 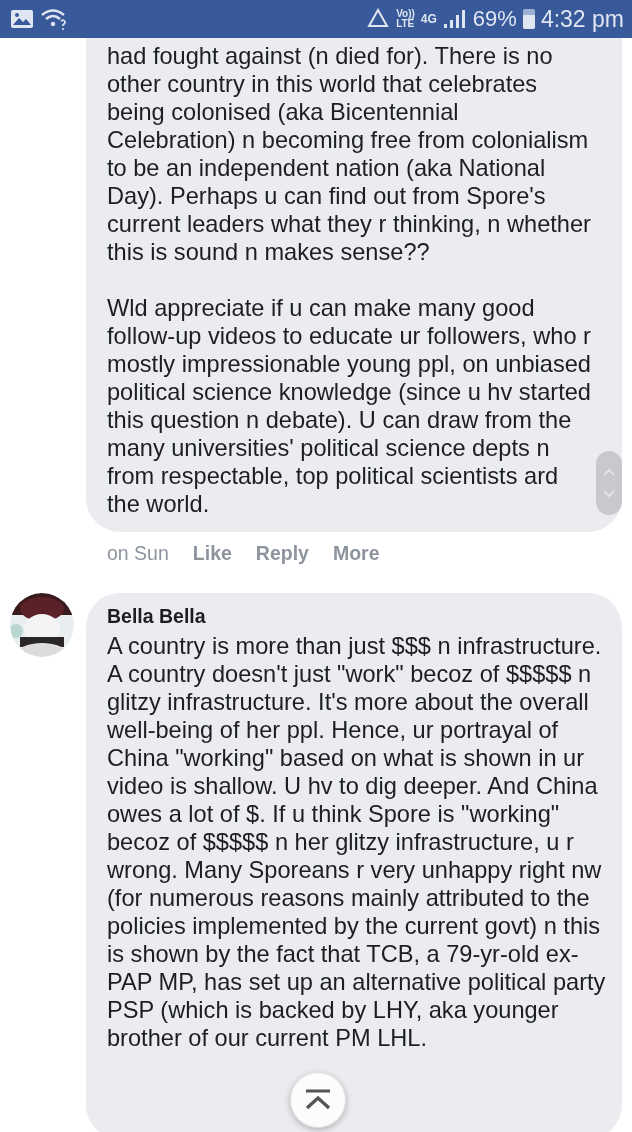 What do you see at coordinates (356, 553) in the screenshot?
I see `comment-action-link: More` at bounding box center [356, 553].